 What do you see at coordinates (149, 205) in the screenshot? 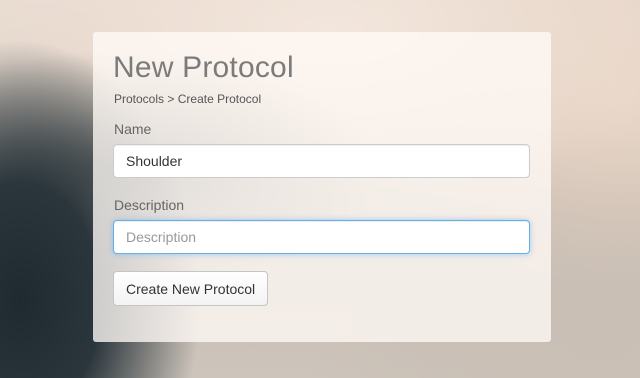
I see `description-label: Description` at bounding box center [149, 205].